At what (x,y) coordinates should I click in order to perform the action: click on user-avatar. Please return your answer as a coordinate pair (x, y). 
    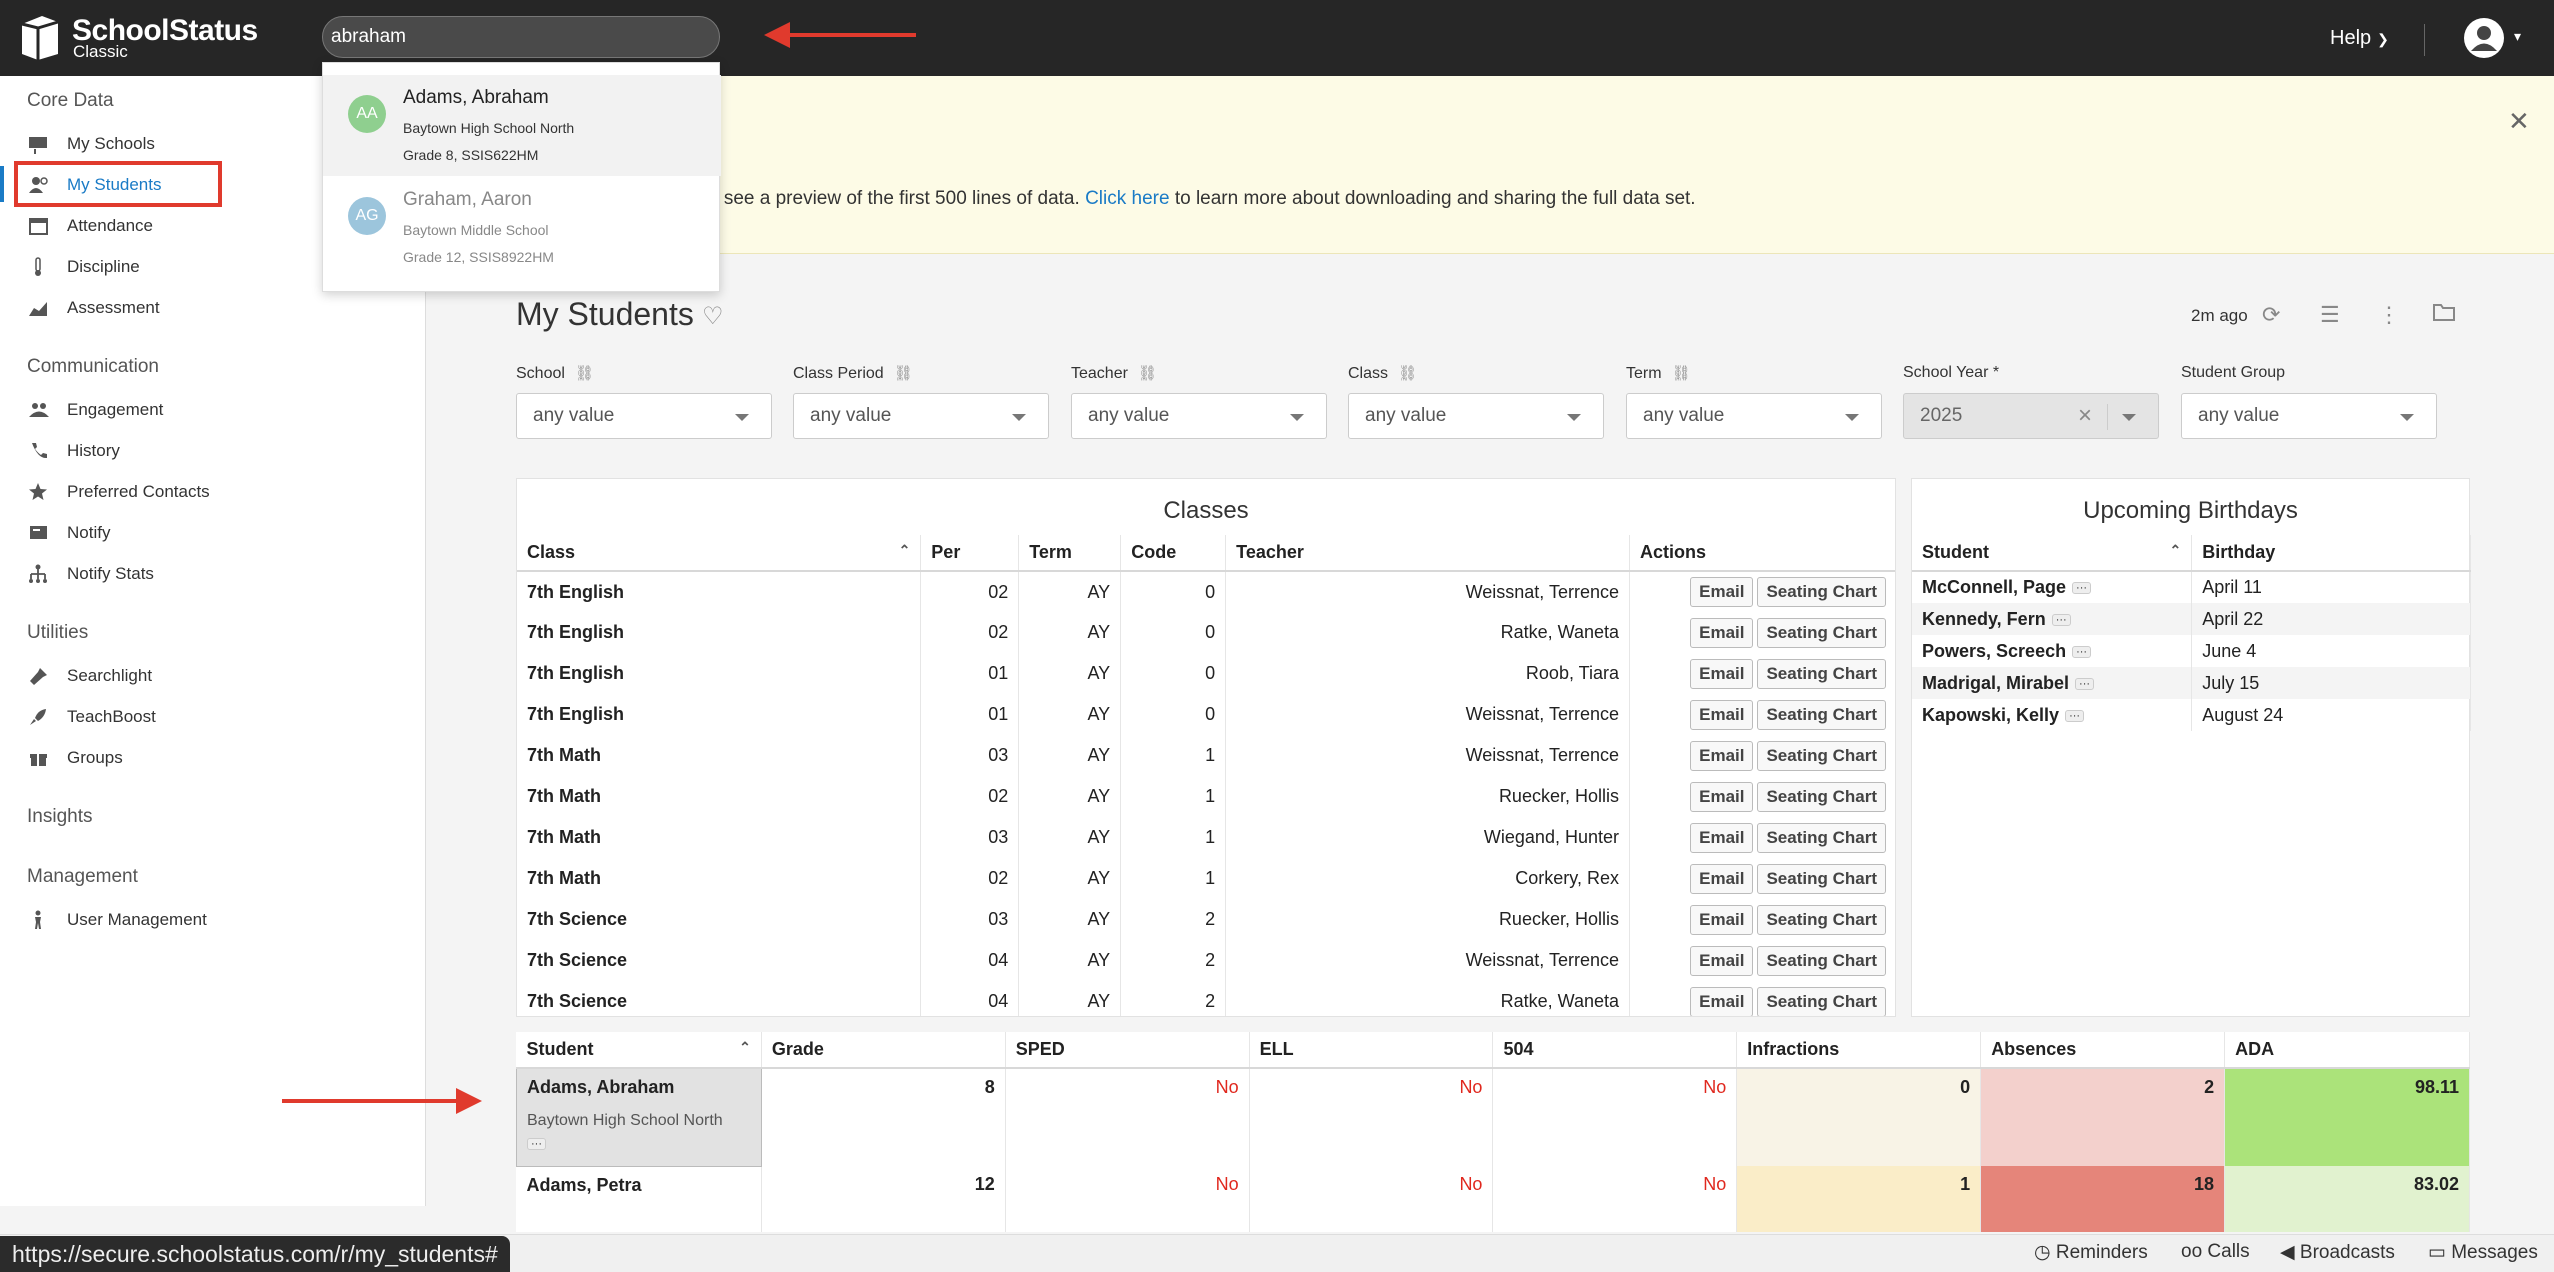
    Looking at the image, I should click on (2484, 38).